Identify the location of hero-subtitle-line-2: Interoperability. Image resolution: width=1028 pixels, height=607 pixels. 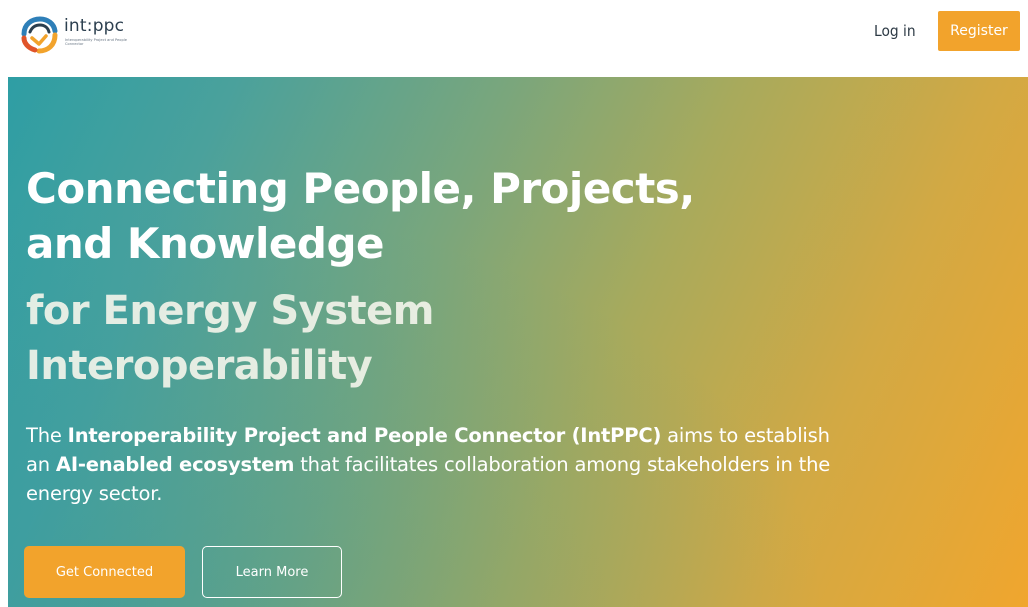
(199, 366).